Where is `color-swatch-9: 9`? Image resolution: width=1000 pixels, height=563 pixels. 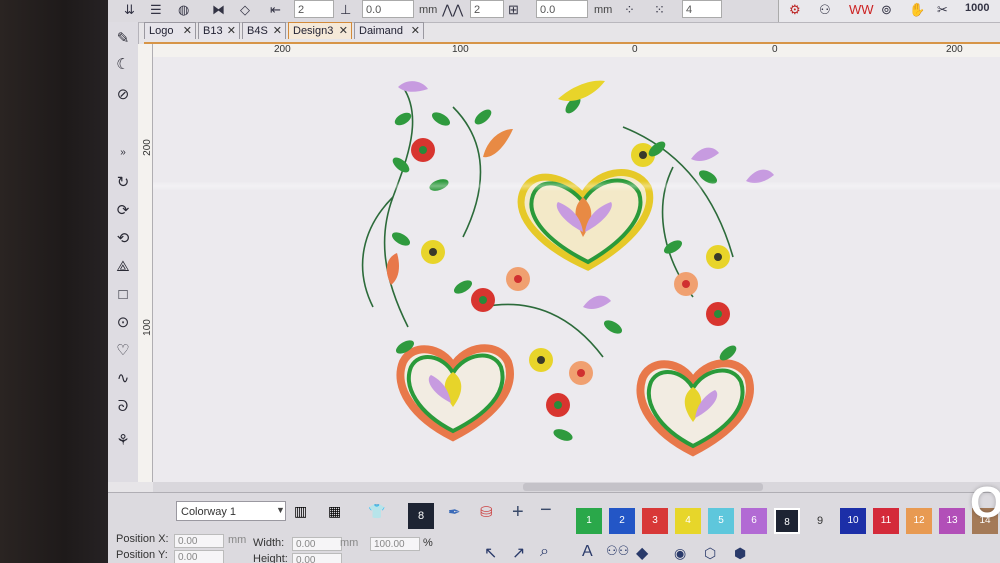 color-swatch-9: 9 is located at coordinates (820, 521).